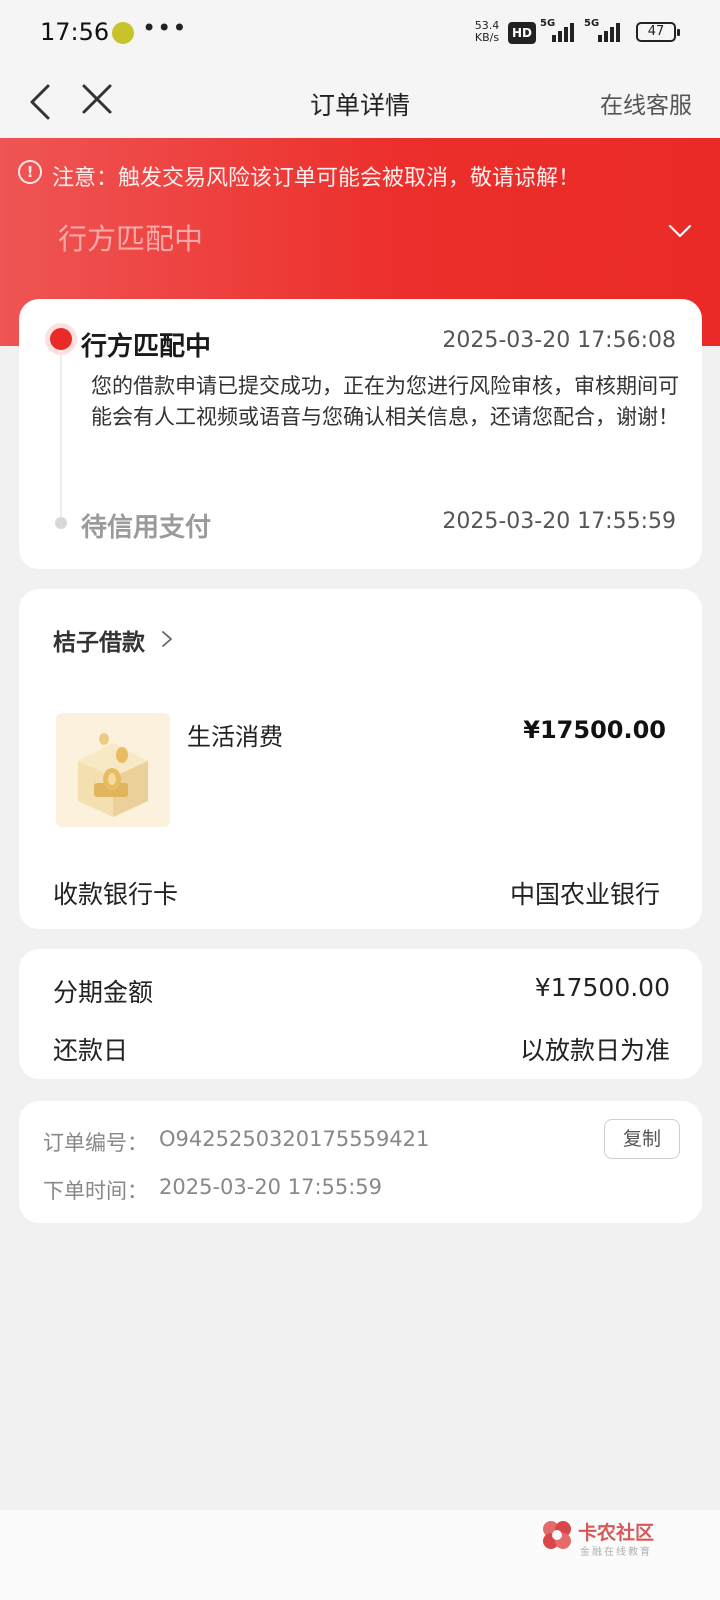  Describe the element at coordinates (559, 521) in the screenshot. I see `timeline-step-time: 2025-03-20 17:55:59` at that location.